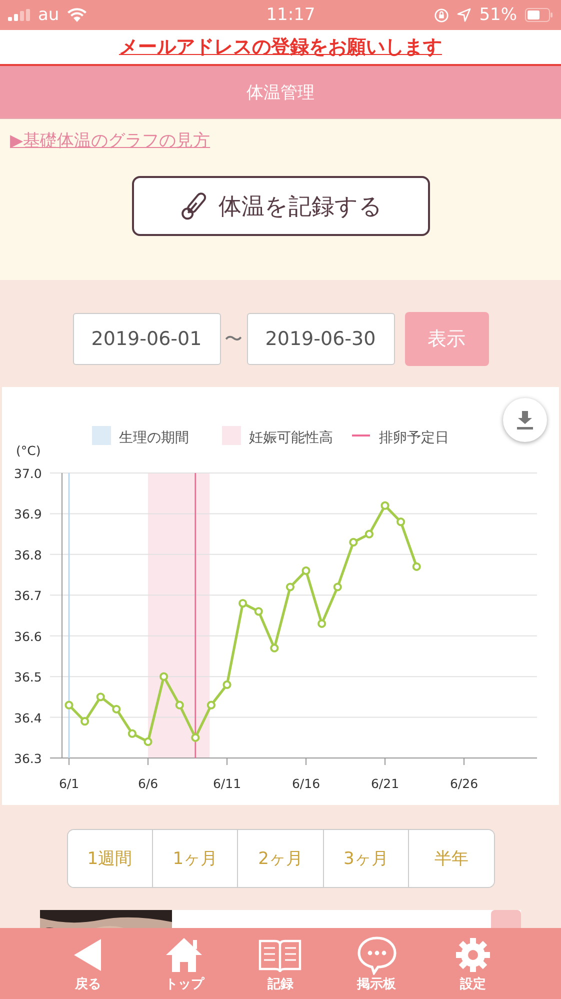 The width and height of the screenshot is (561, 999). Describe the element at coordinates (184, 963) in the screenshot. I see `nav-button: トップ` at that location.